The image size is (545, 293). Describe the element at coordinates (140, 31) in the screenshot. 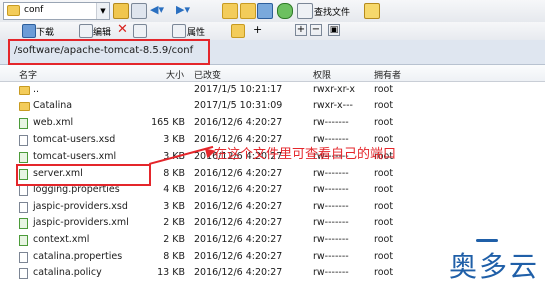

I see `rename-icon` at that location.